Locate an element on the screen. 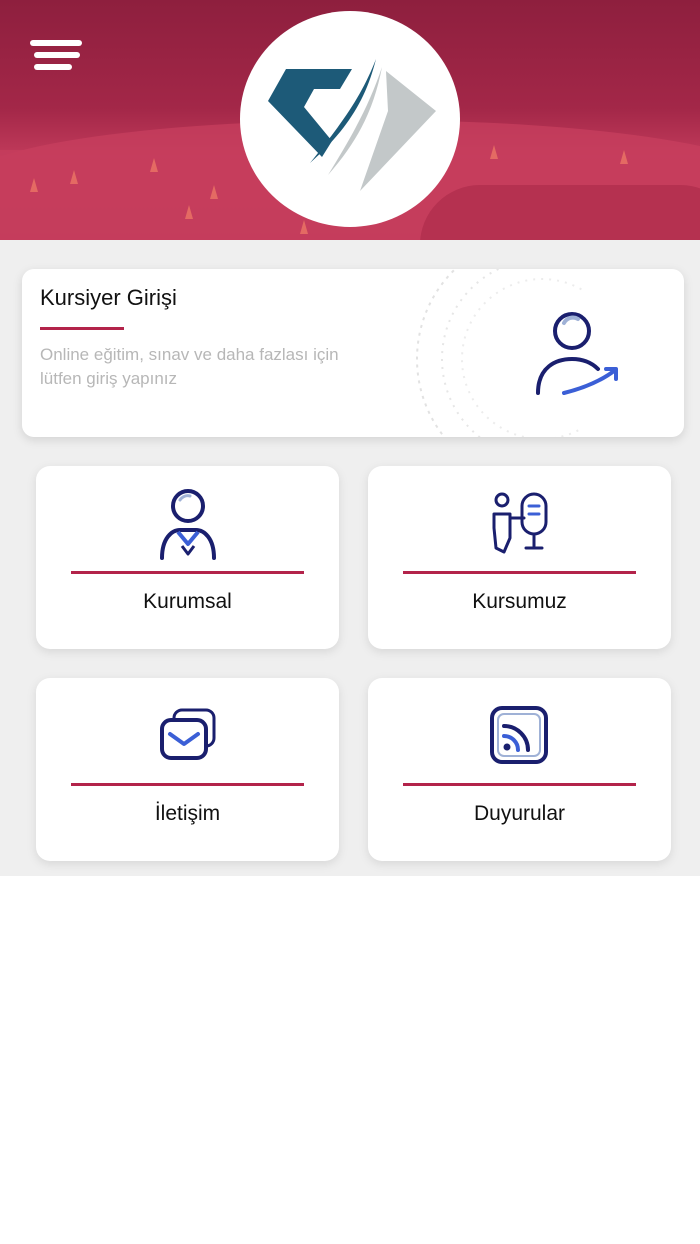  user-login-icon is located at coordinates (577, 353).